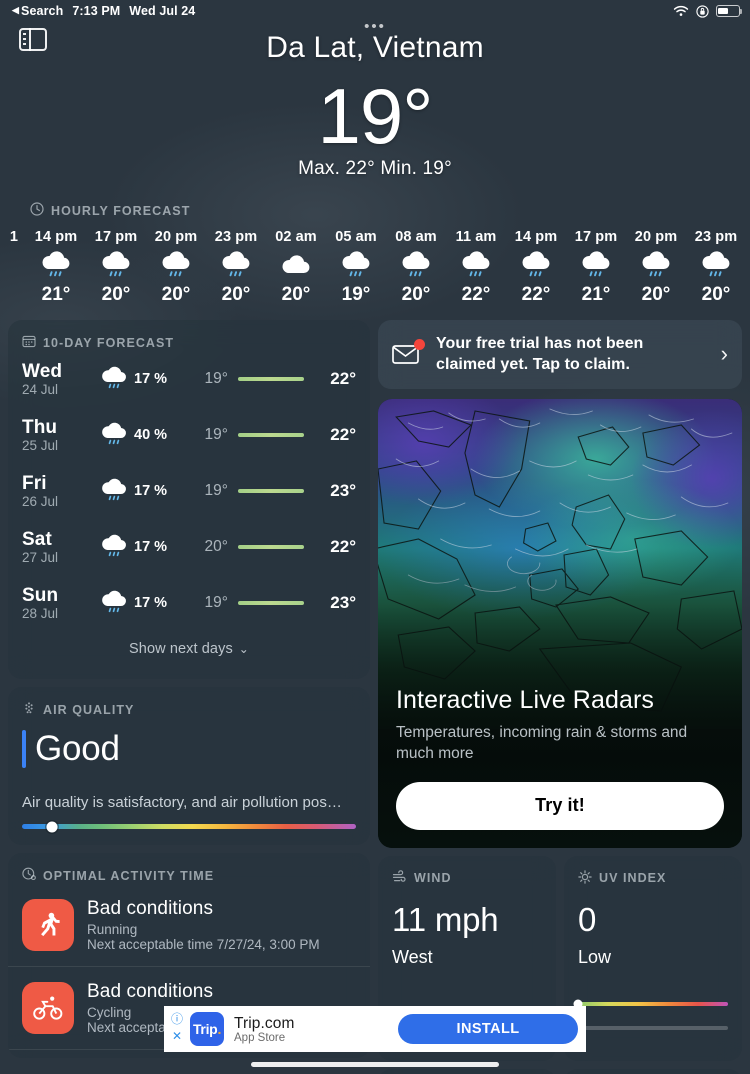  What do you see at coordinates (189, 547) in the screenshot?
I see `table-row: Sat 27 Jul 17 % 20° 22°` at bounding box center [189, 547].